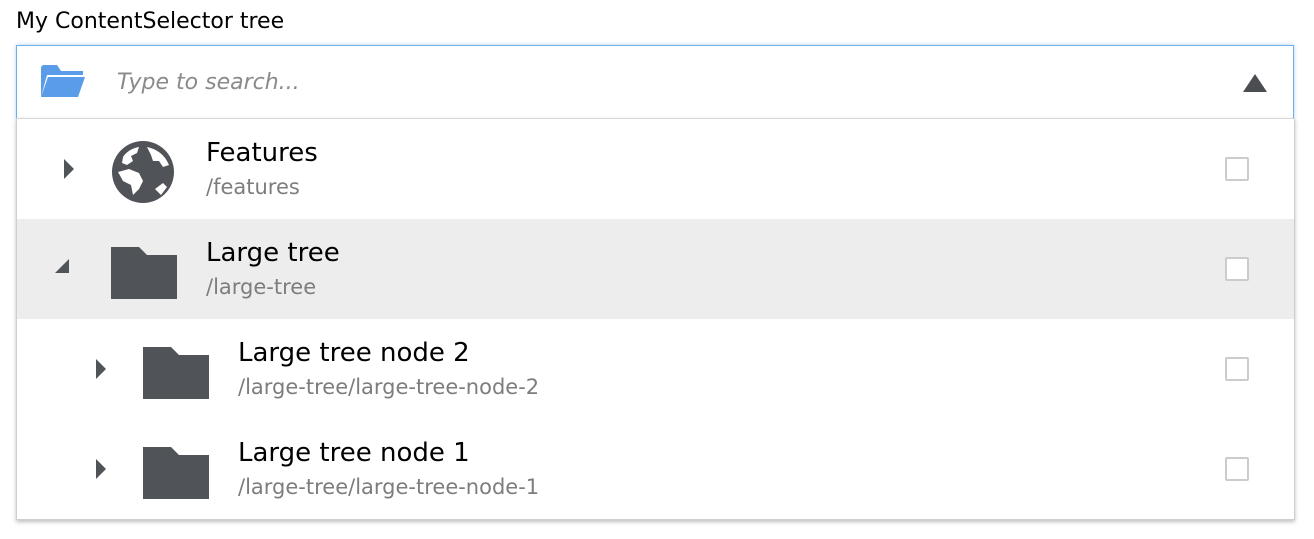 Image resolution: width=1314 pixels, height=539 pixels. Describe the element at coordinates (63, 81) in the screenshot. I see `folder-open-icon` at that location.